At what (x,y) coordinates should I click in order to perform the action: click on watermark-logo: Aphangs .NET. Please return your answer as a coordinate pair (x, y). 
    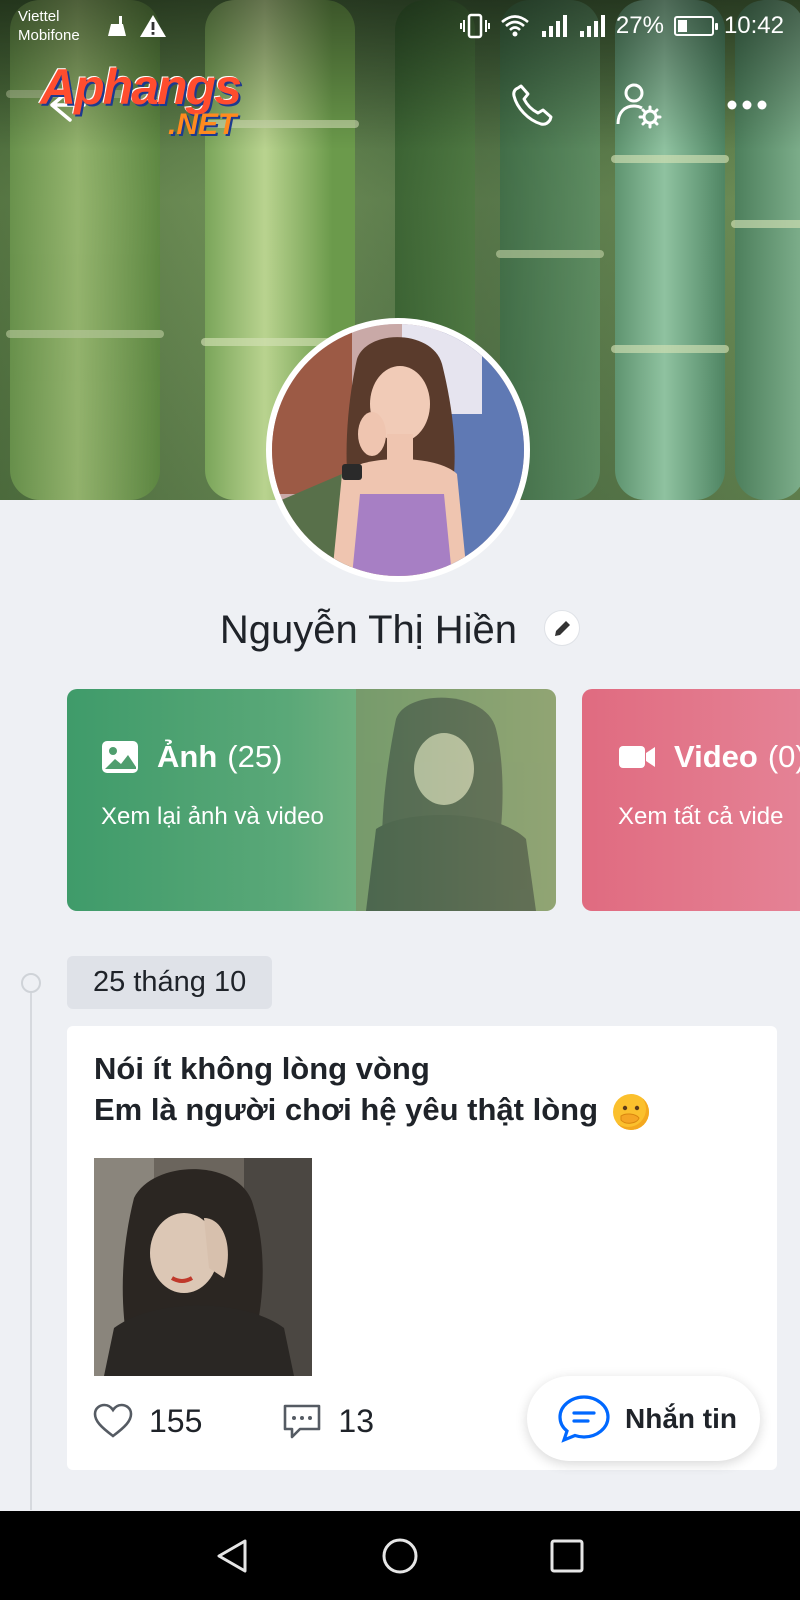
    Looking at the image, I should click on (160, 103).